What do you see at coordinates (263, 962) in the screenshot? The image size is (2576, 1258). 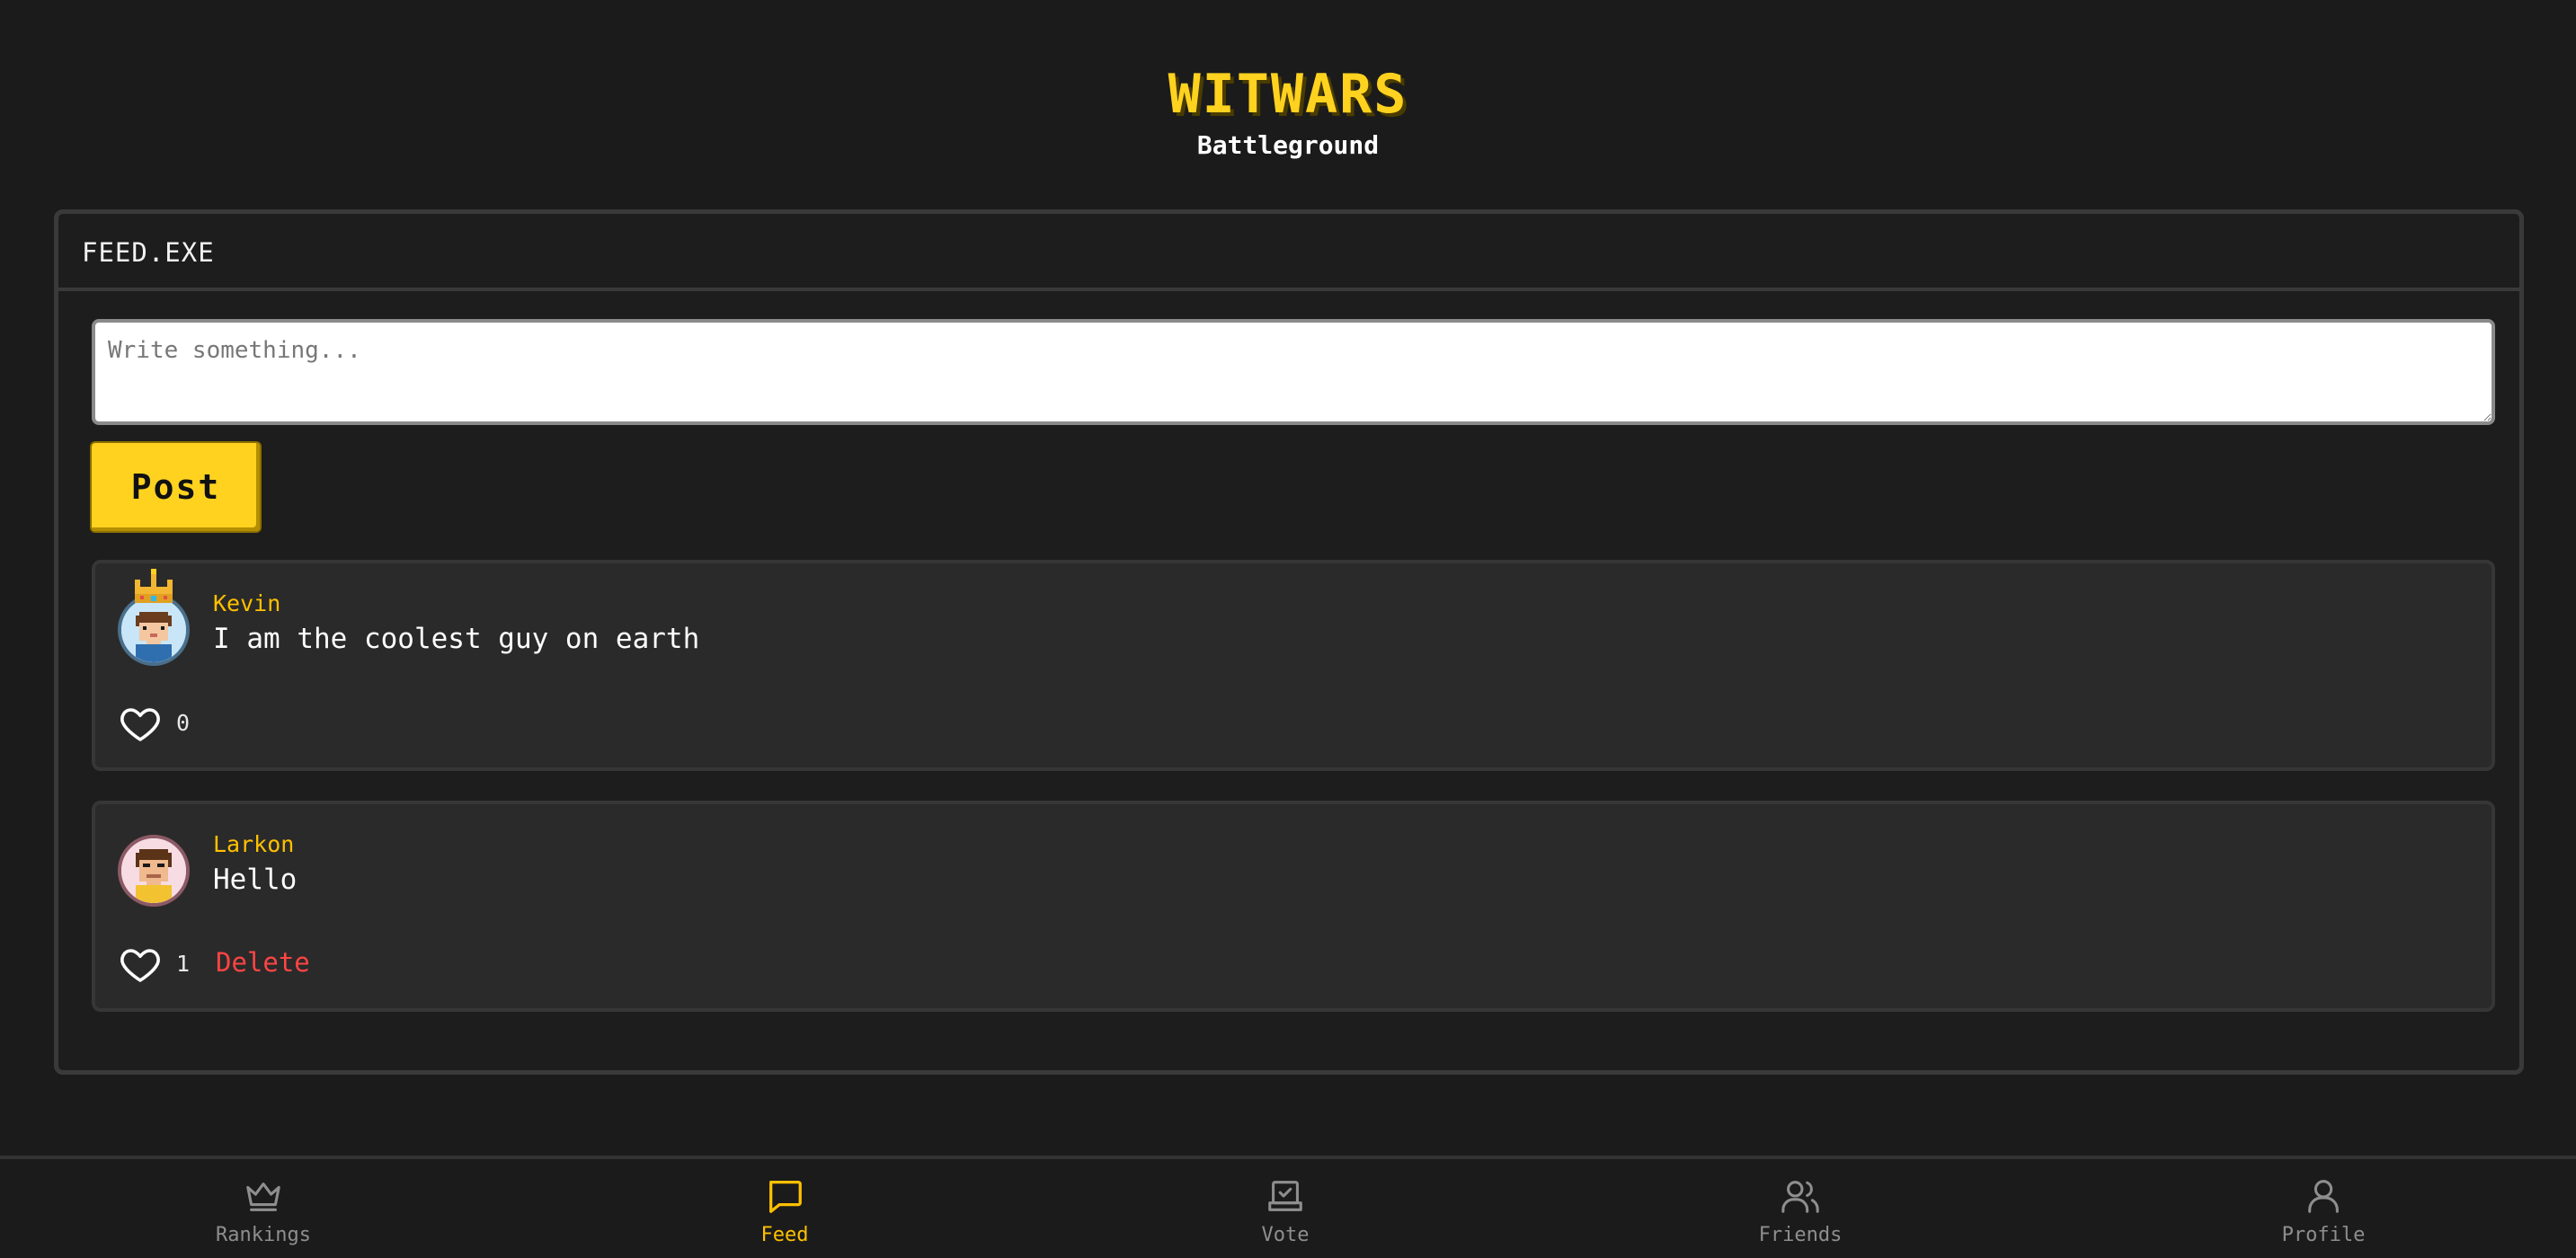 I see `delete-post-button: Delete` at bounding box center [263, 962].